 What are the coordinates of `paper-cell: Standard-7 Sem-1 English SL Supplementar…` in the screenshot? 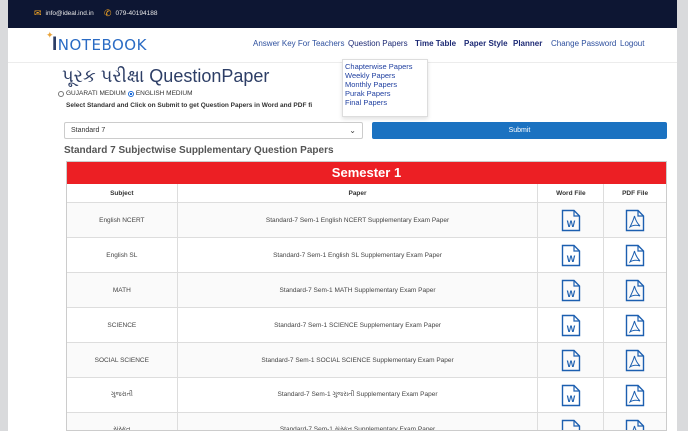 It's located at (358, 255).